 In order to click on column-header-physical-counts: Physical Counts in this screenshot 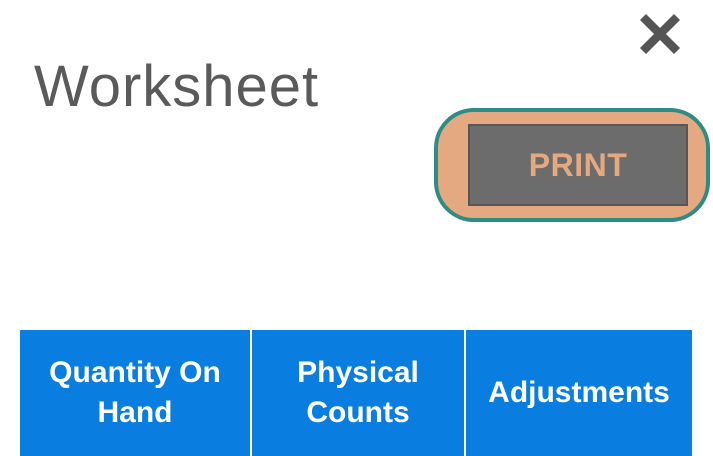, I will do `click(357, 393)`.